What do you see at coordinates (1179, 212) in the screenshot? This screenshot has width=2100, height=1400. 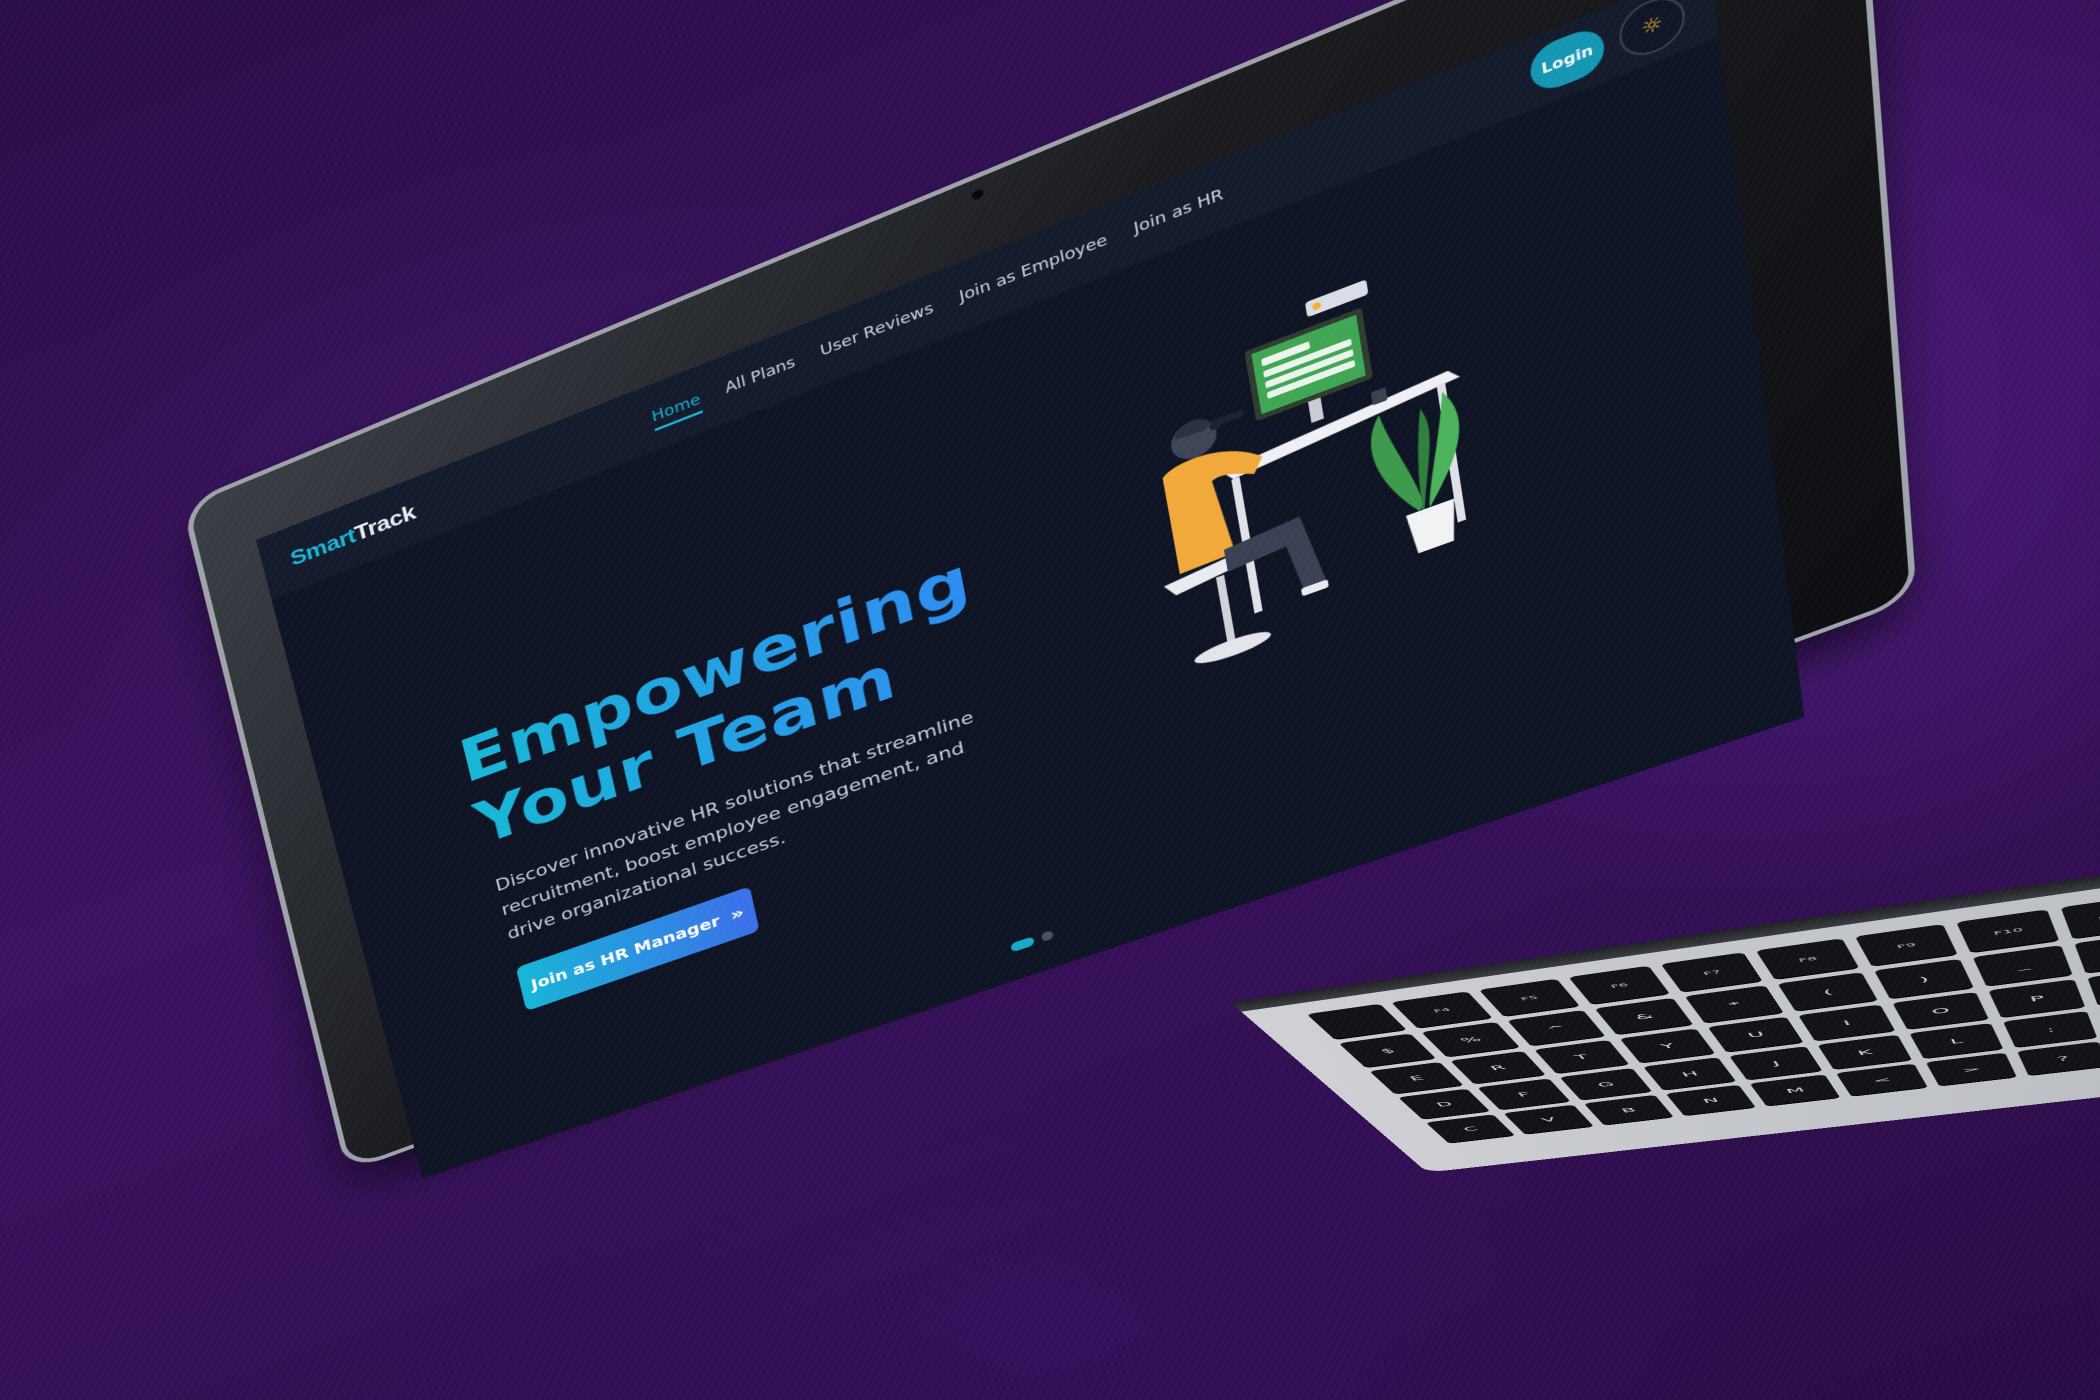 I see `nav-link-join-as-hr: Join as HR` at bounding box center [1179, 212].